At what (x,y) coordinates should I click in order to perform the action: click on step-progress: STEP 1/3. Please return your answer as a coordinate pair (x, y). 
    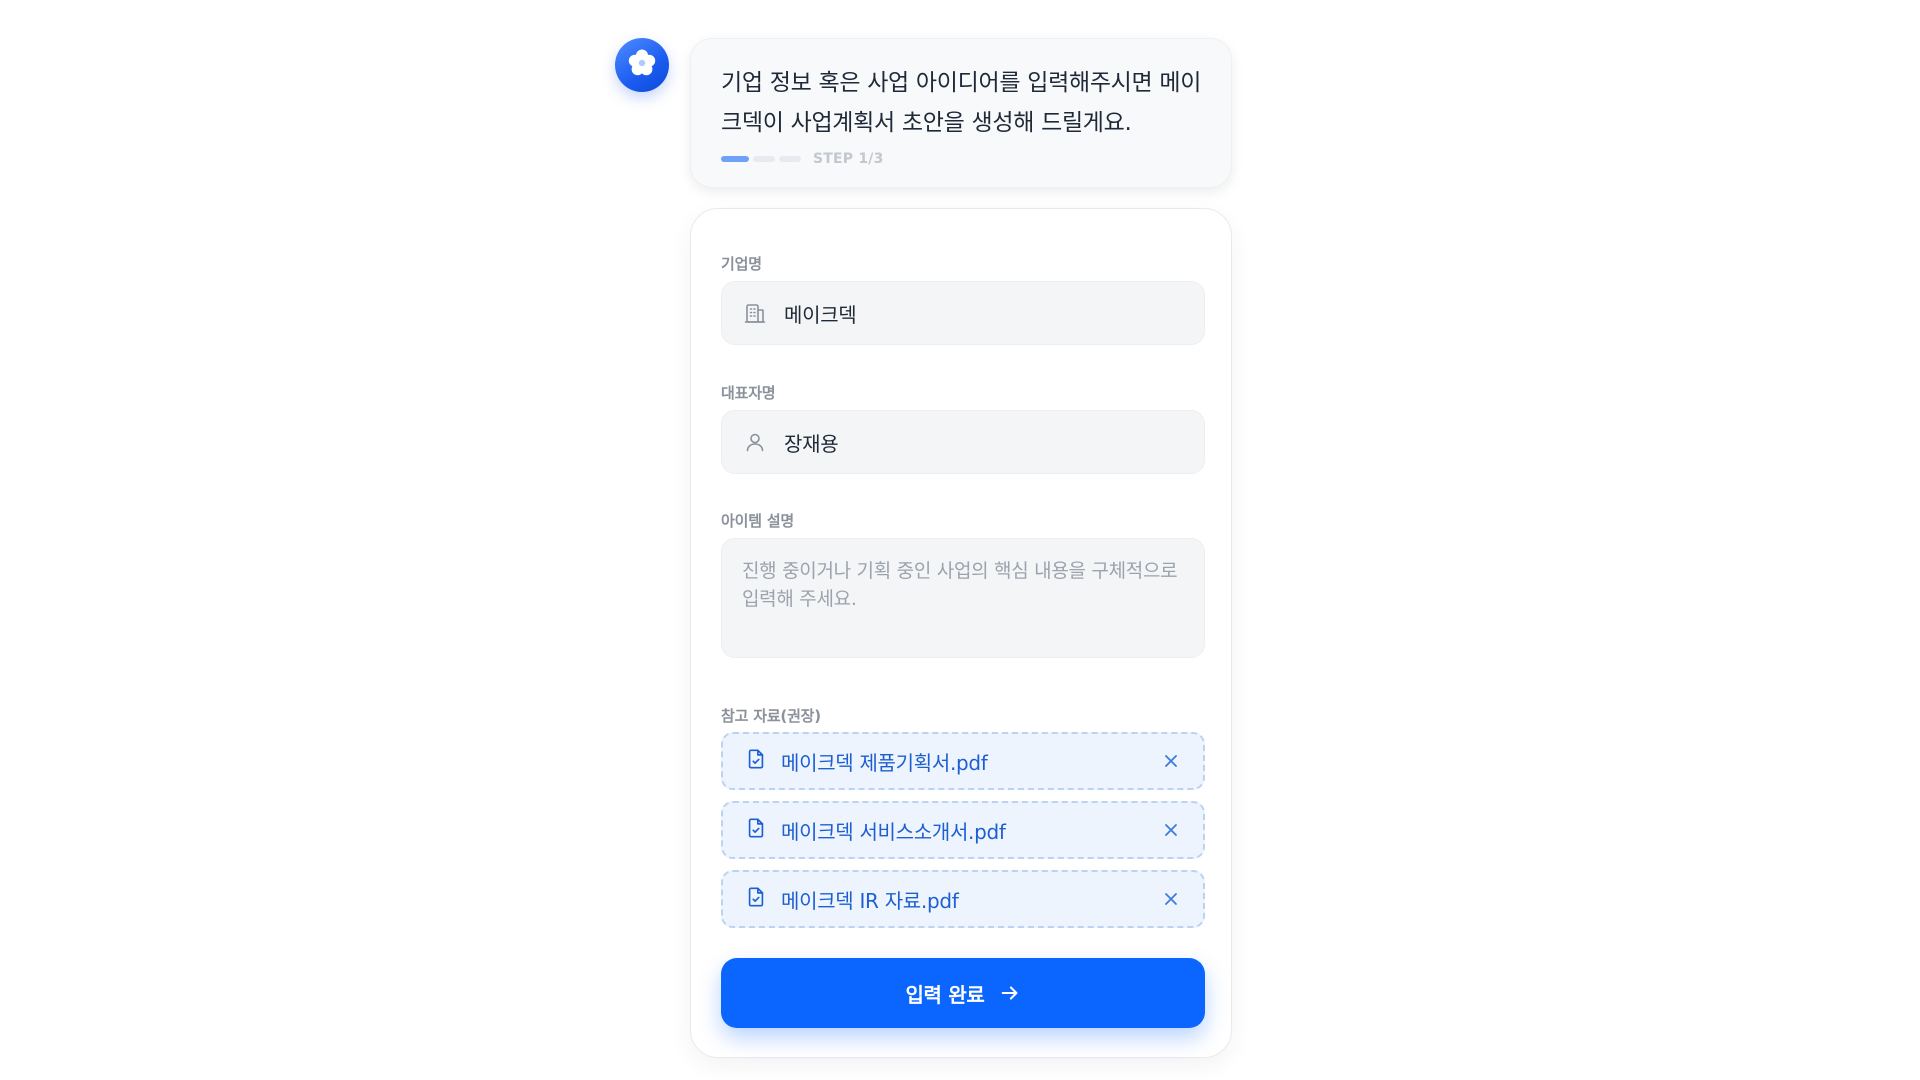
    Looking at the image, I should click on (962, 159).